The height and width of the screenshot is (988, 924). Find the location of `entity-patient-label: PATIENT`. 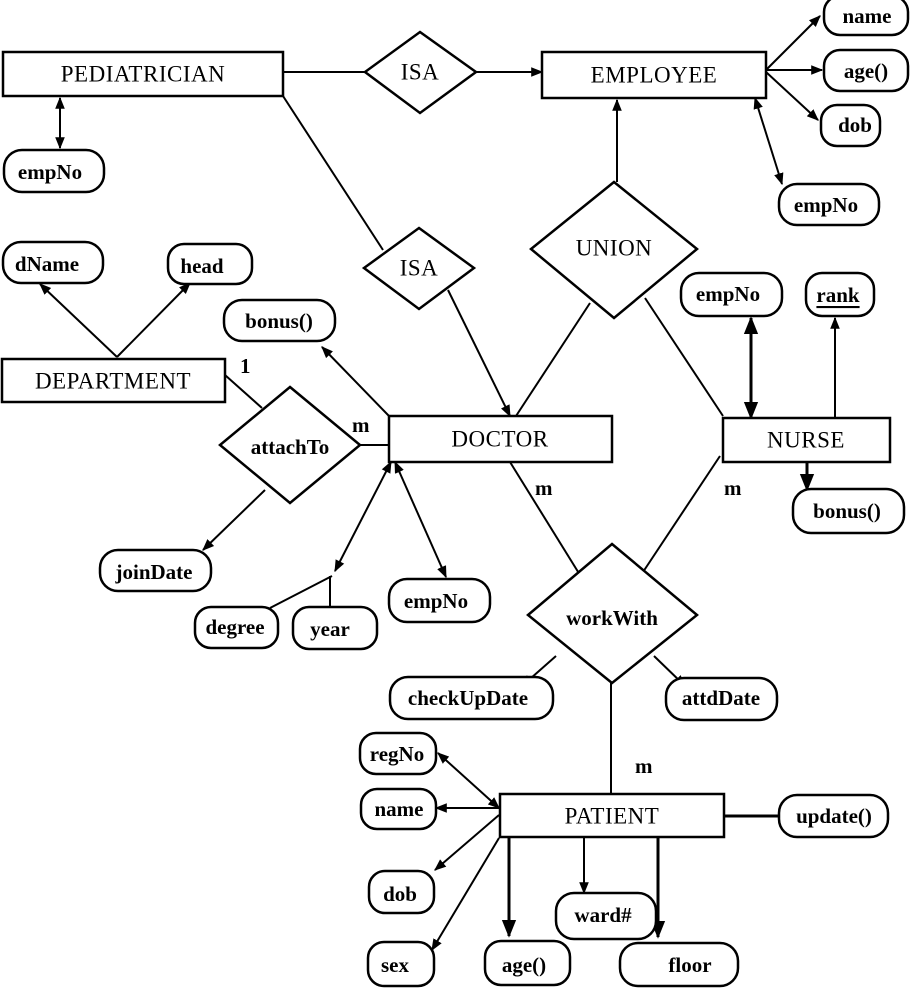

entity-patient-label: PATIENT is located at coordinates (612, 816).